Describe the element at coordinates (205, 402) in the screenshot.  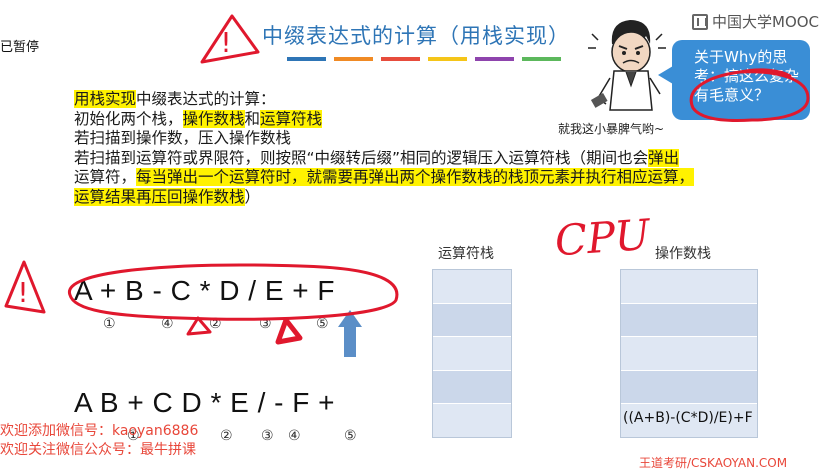
I see `postfix-expression: A B + C D * E / - F +` at that location.